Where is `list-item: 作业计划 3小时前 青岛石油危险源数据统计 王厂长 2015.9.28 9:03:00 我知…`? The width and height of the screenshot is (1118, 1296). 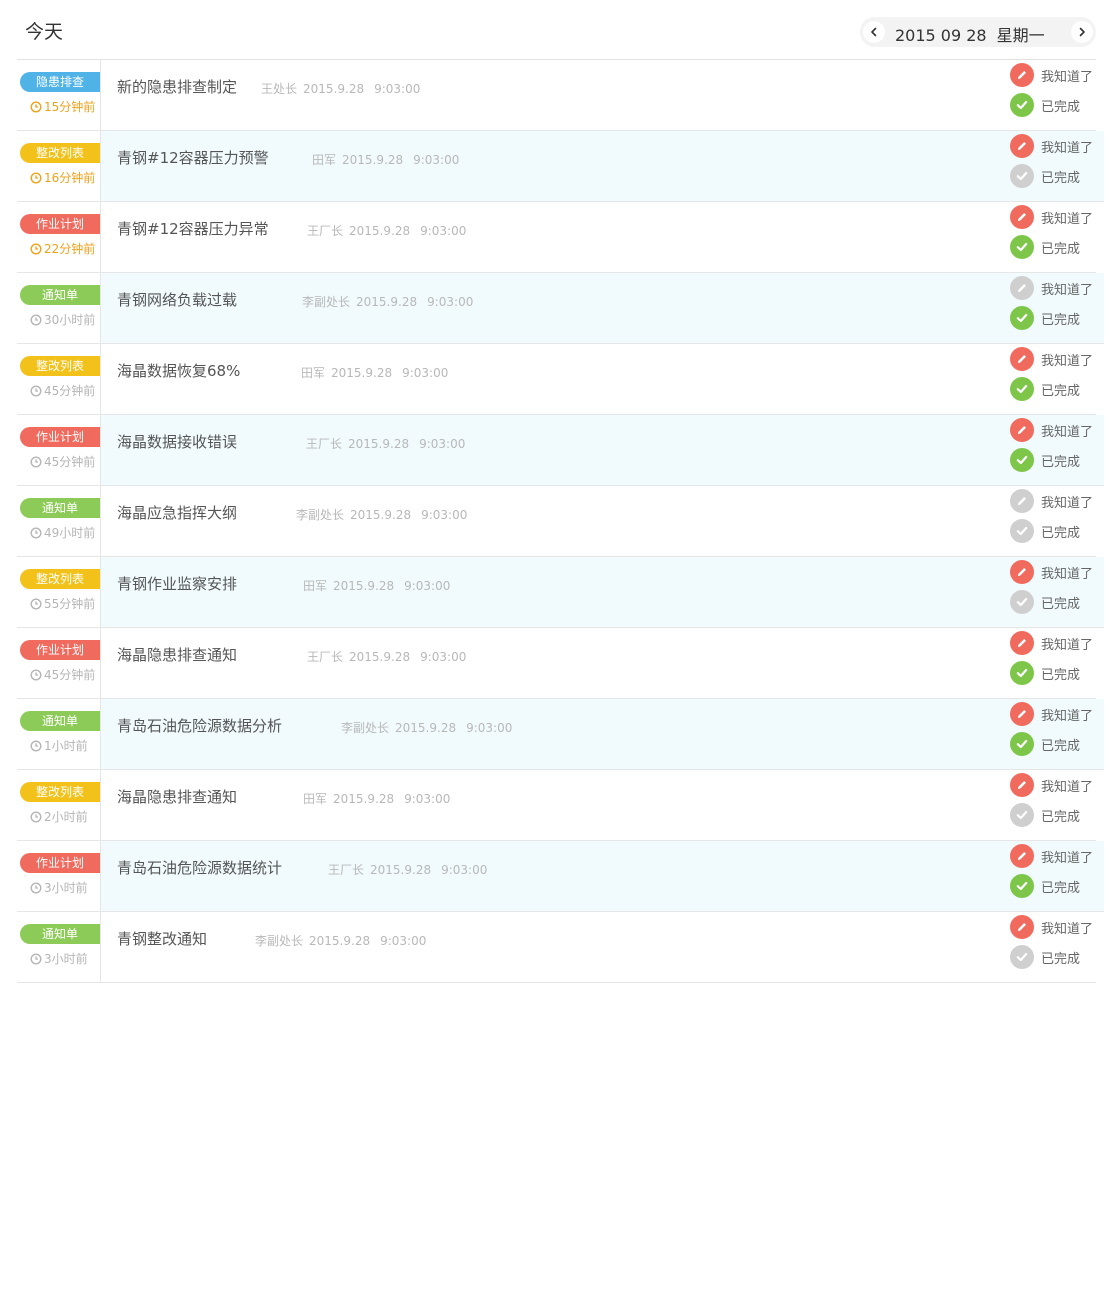
list-item: 作业计划 3小时前 青岛石油危险源数据统计 王厂长 2015.9.28 9:03:00 我知… is located at coordinates (560, 876).